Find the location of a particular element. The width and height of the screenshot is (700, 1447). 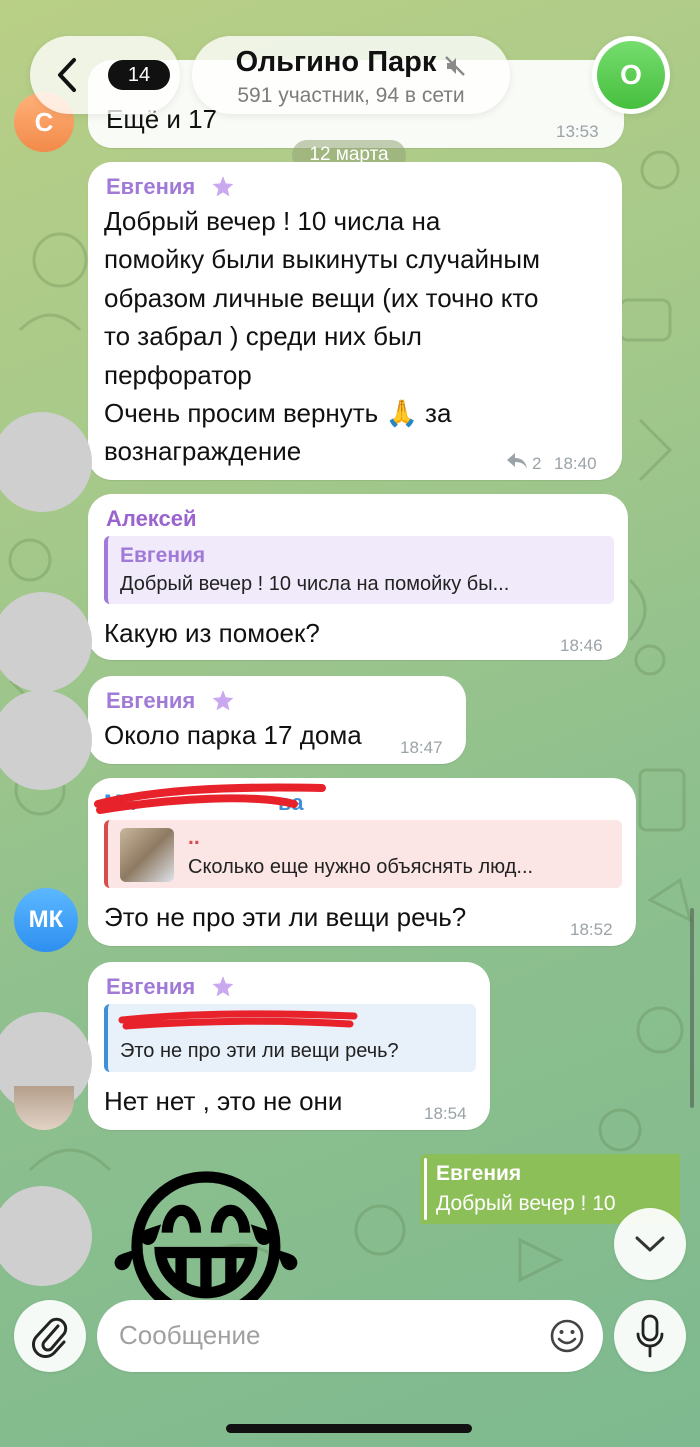

message-text: Около парка 17 дома is located at coordinates (233, 735).